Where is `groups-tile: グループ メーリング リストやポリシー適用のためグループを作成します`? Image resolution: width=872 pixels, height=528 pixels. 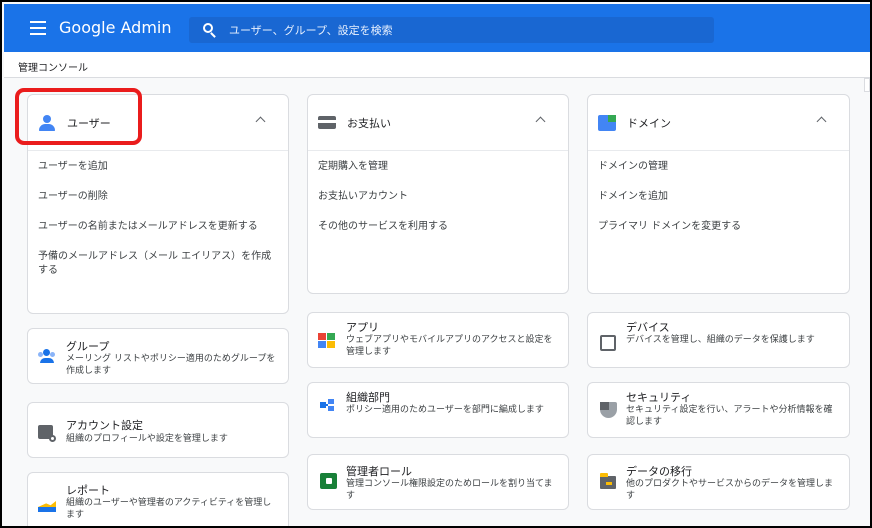 groups-tile: グループ メーリング リストやポリシー適用のためグループを作成します is located at coordinates (158, 356).